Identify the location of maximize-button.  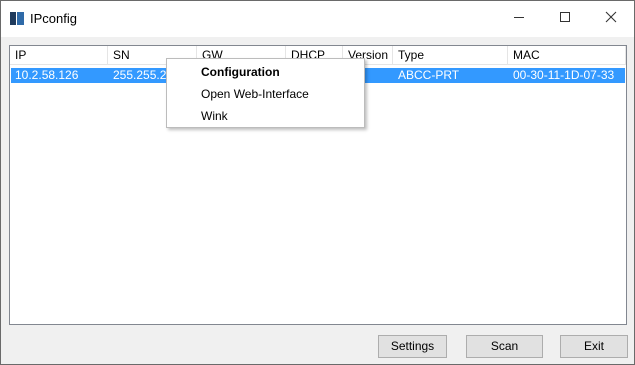
(565, 17).